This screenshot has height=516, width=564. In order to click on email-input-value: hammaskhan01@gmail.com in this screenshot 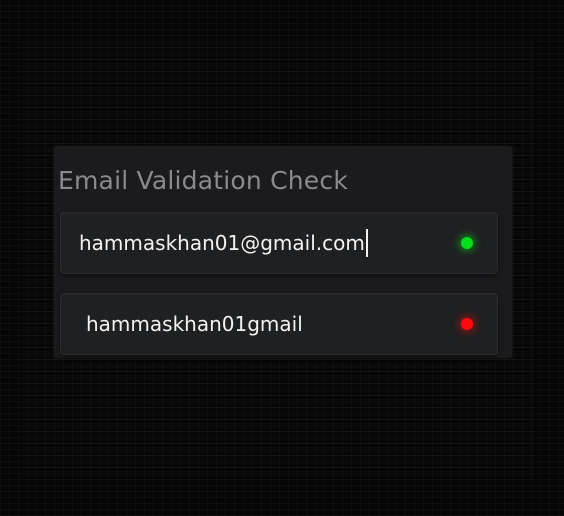, I will do `click(222, 243)`.